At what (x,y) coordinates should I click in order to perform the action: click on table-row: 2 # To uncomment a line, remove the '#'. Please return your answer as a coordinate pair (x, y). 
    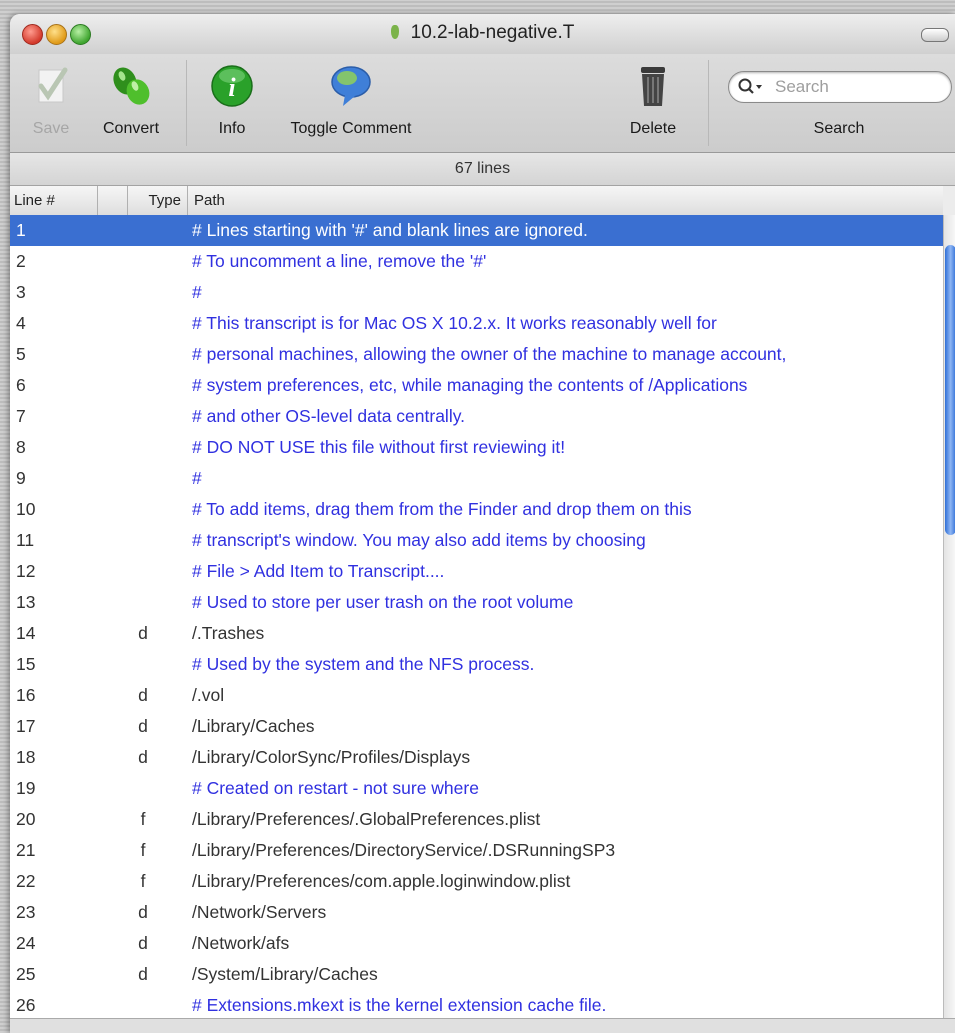
    Looking at the image, I should click on (476, 261).